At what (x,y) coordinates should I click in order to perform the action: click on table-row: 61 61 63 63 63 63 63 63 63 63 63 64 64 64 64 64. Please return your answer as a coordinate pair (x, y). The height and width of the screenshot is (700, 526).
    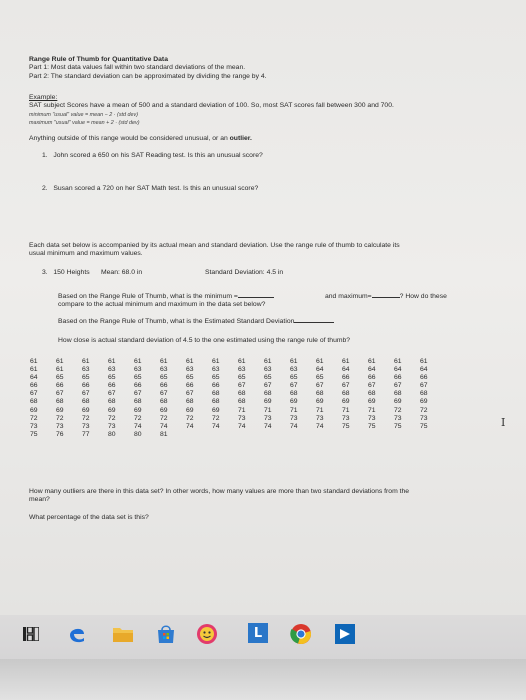
    Looking at the image, I should click on (238, 370).